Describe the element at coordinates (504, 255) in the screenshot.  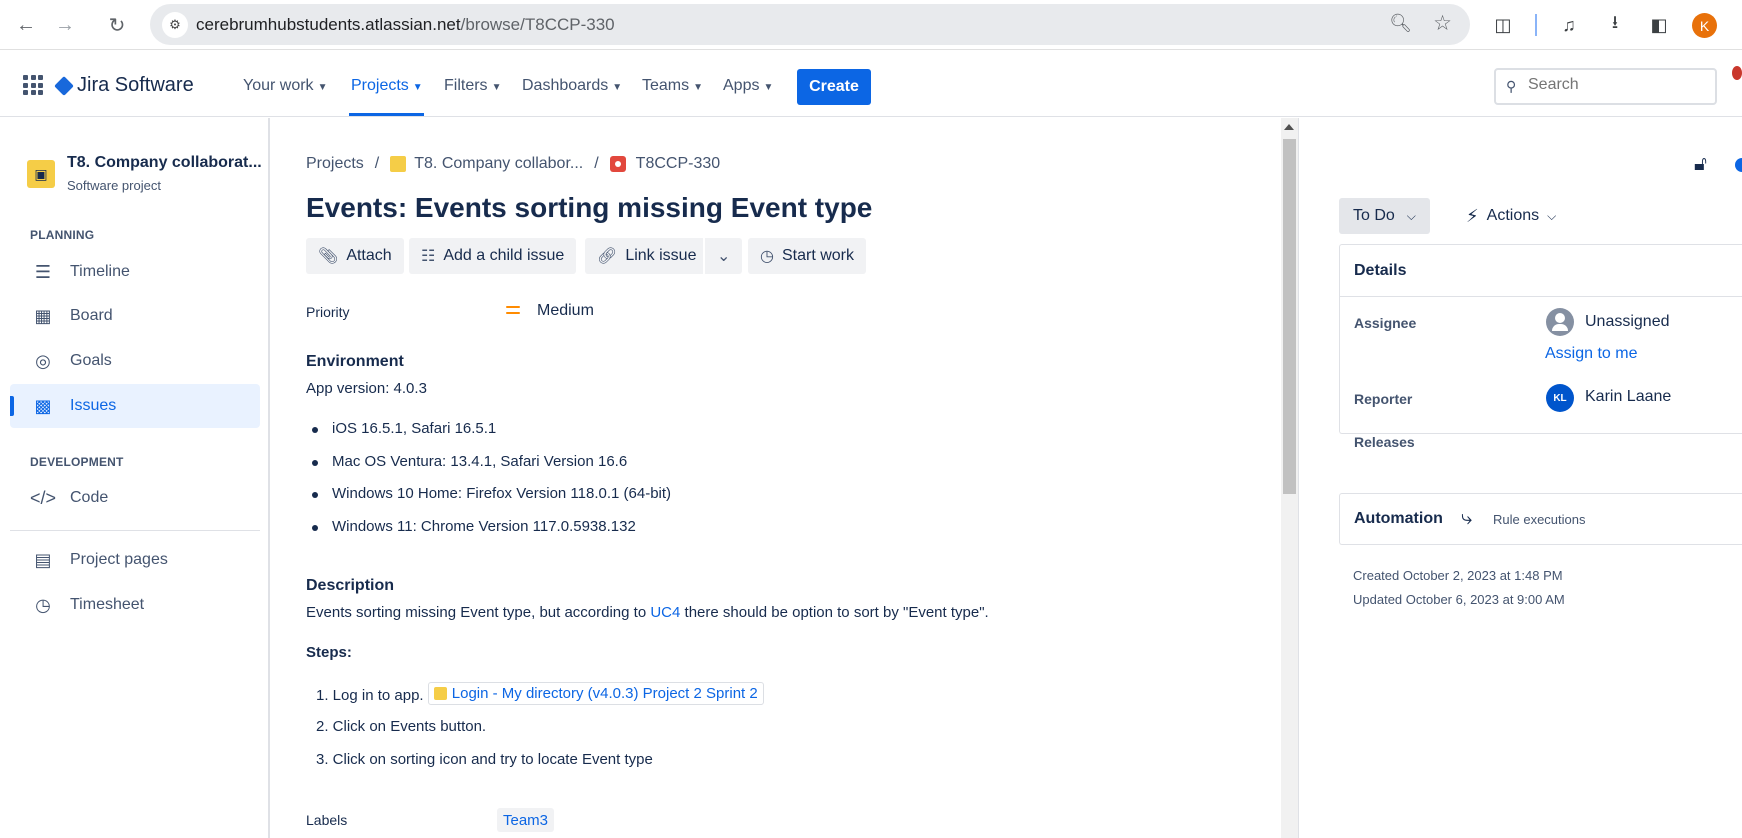
I see `add-child-label: Add a child issue` at that location.